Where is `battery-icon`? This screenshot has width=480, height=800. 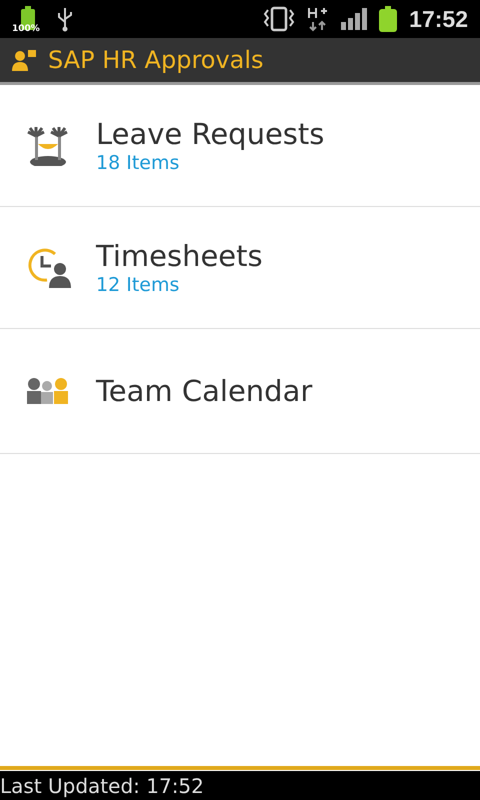 battery-icon is located at coordinates (388, 19).